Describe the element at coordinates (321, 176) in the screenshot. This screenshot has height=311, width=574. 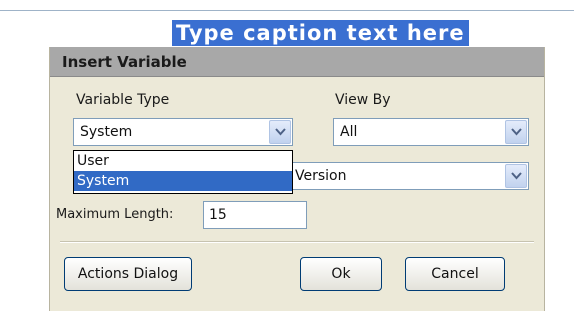
I see `variable-value: Version` at that location.